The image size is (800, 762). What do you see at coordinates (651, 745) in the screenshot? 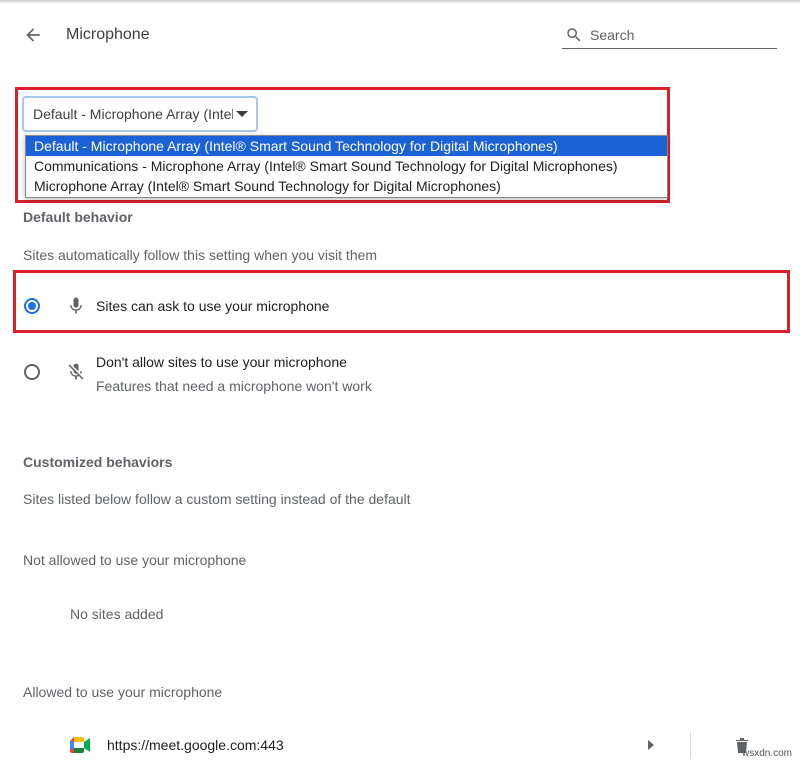
I see `chevron-right-icon` at bounding box center [651, 745].